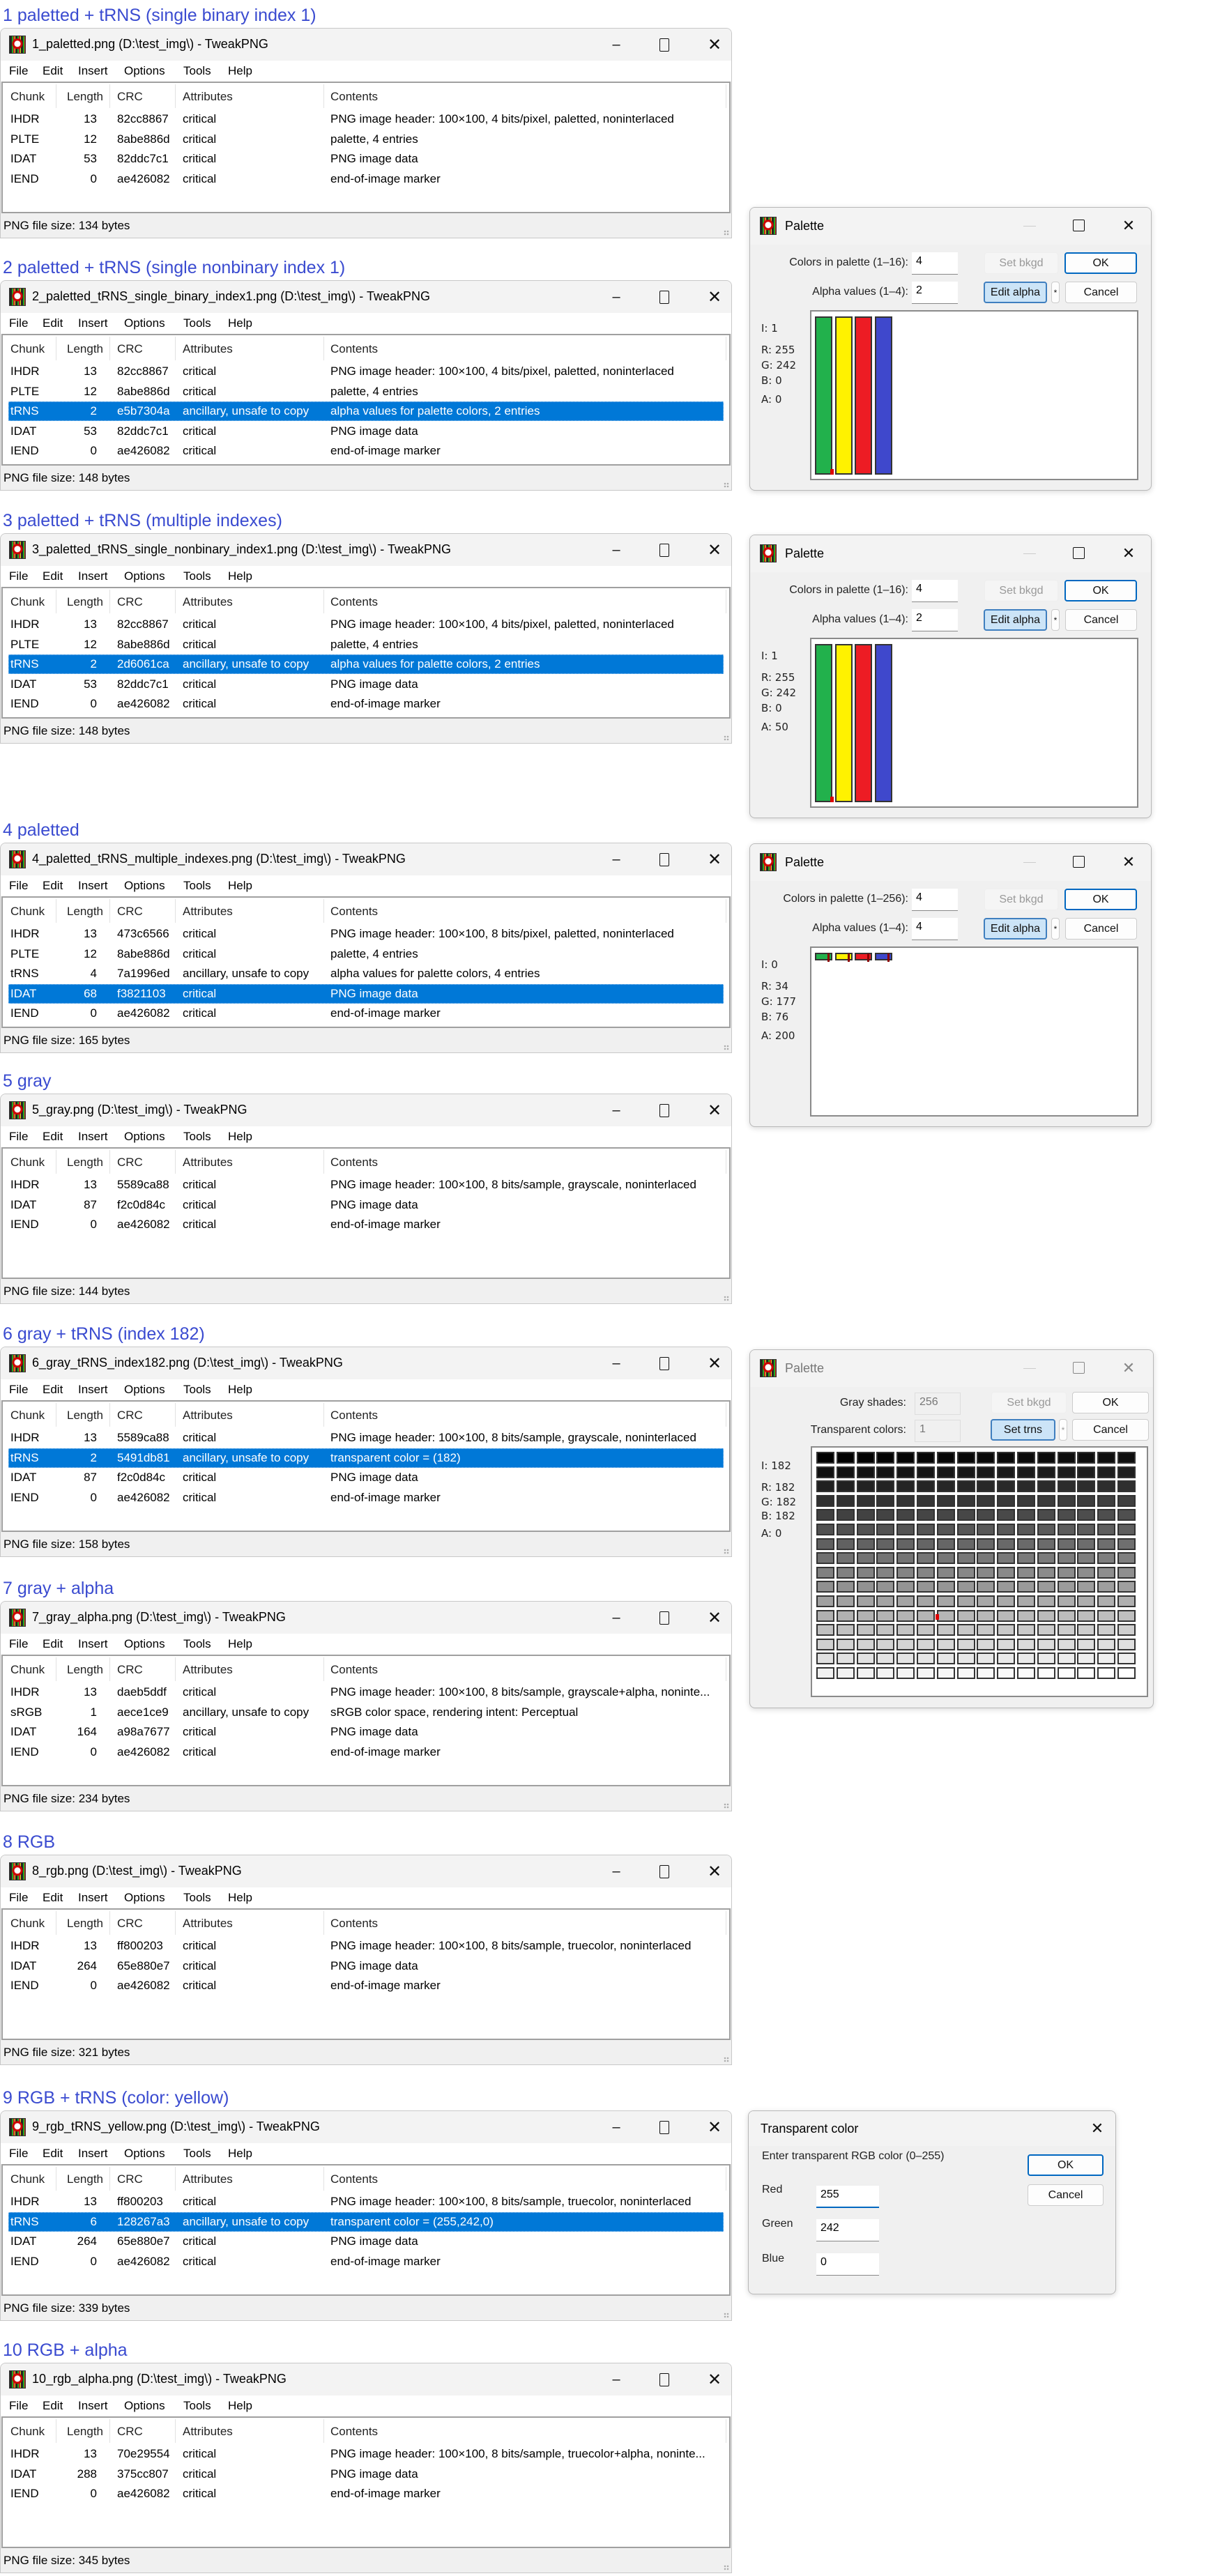  Describe the element at coordinates (932, 2128) in the screenshot. I see `dialog-title-bar: Transparent color ✕` at that location.